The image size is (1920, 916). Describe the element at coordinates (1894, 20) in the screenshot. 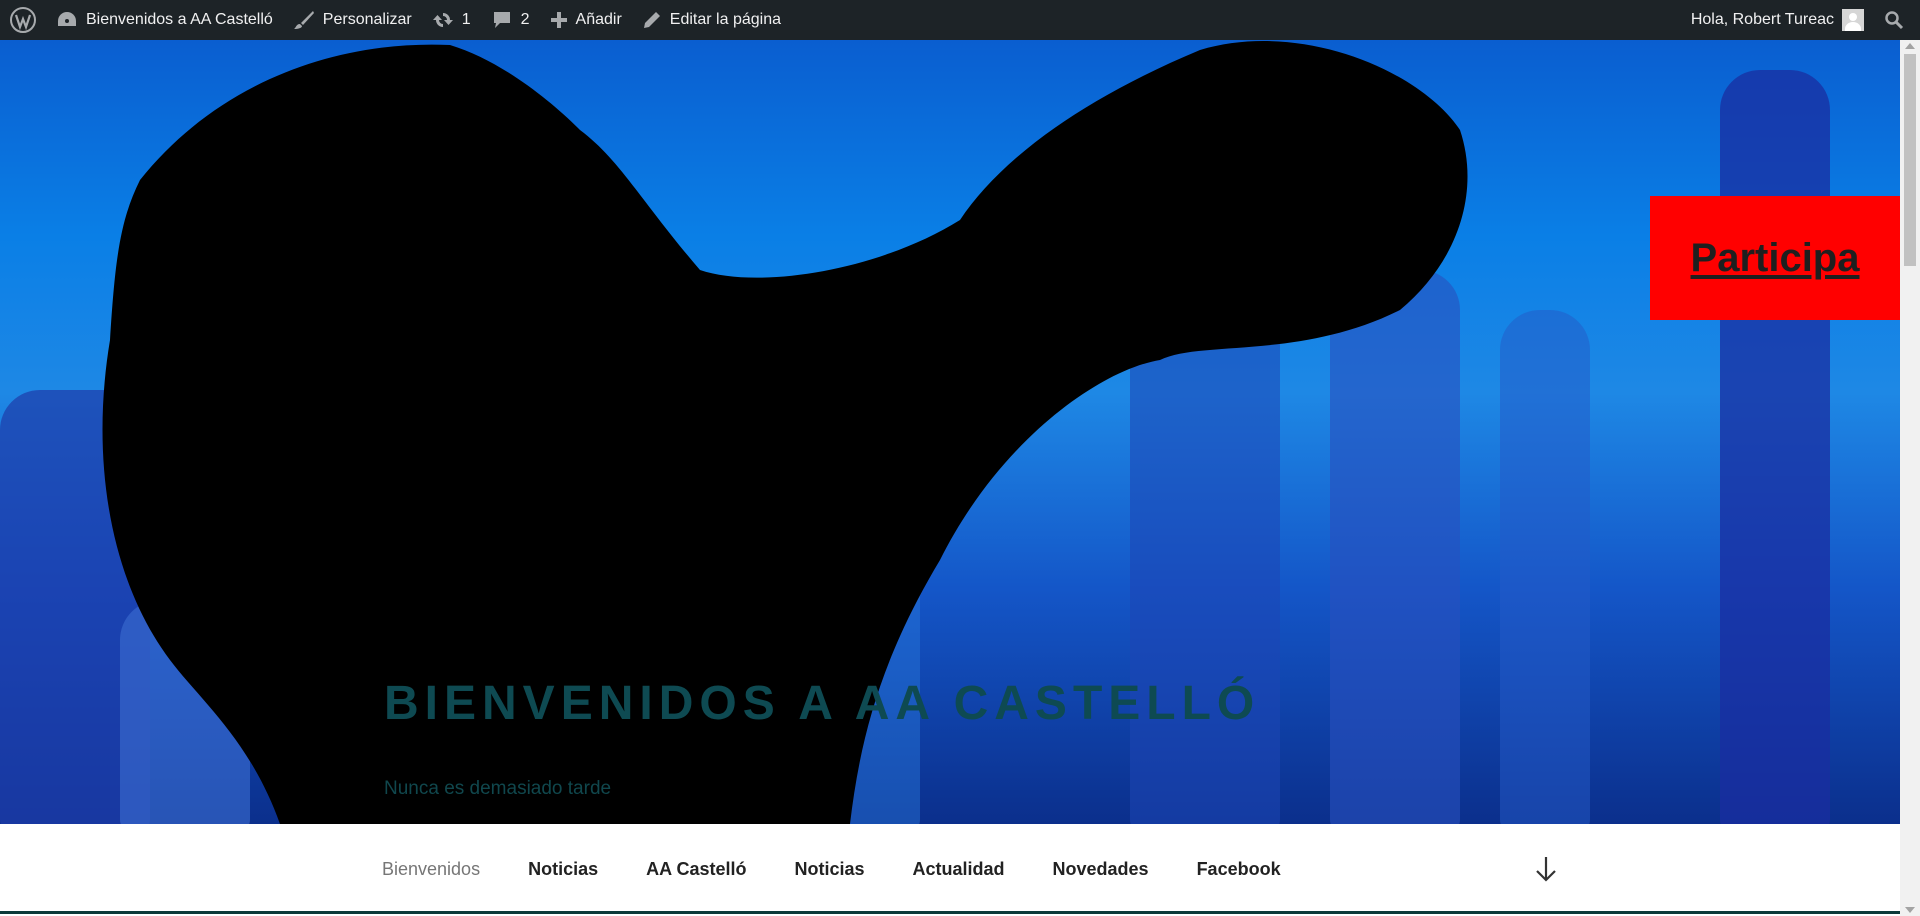

I see `search-icon` at that location.